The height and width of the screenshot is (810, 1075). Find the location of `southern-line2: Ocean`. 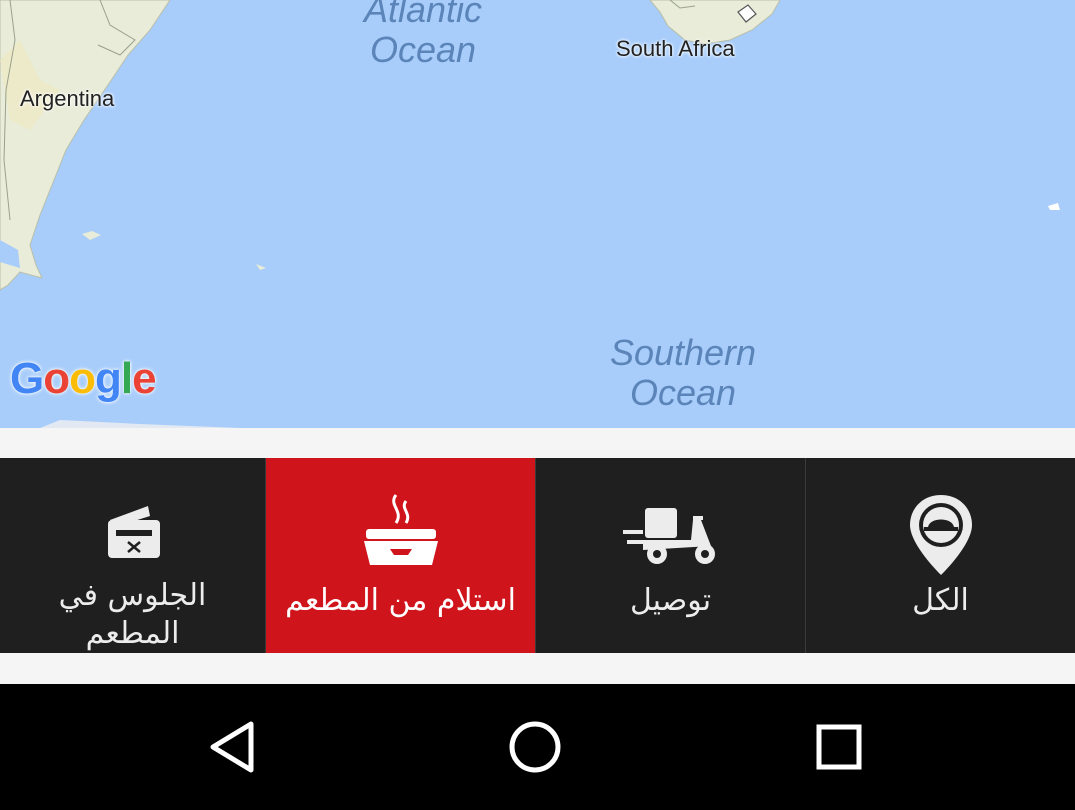

southern-line2: Ocean is located at coordinates (683, 392).